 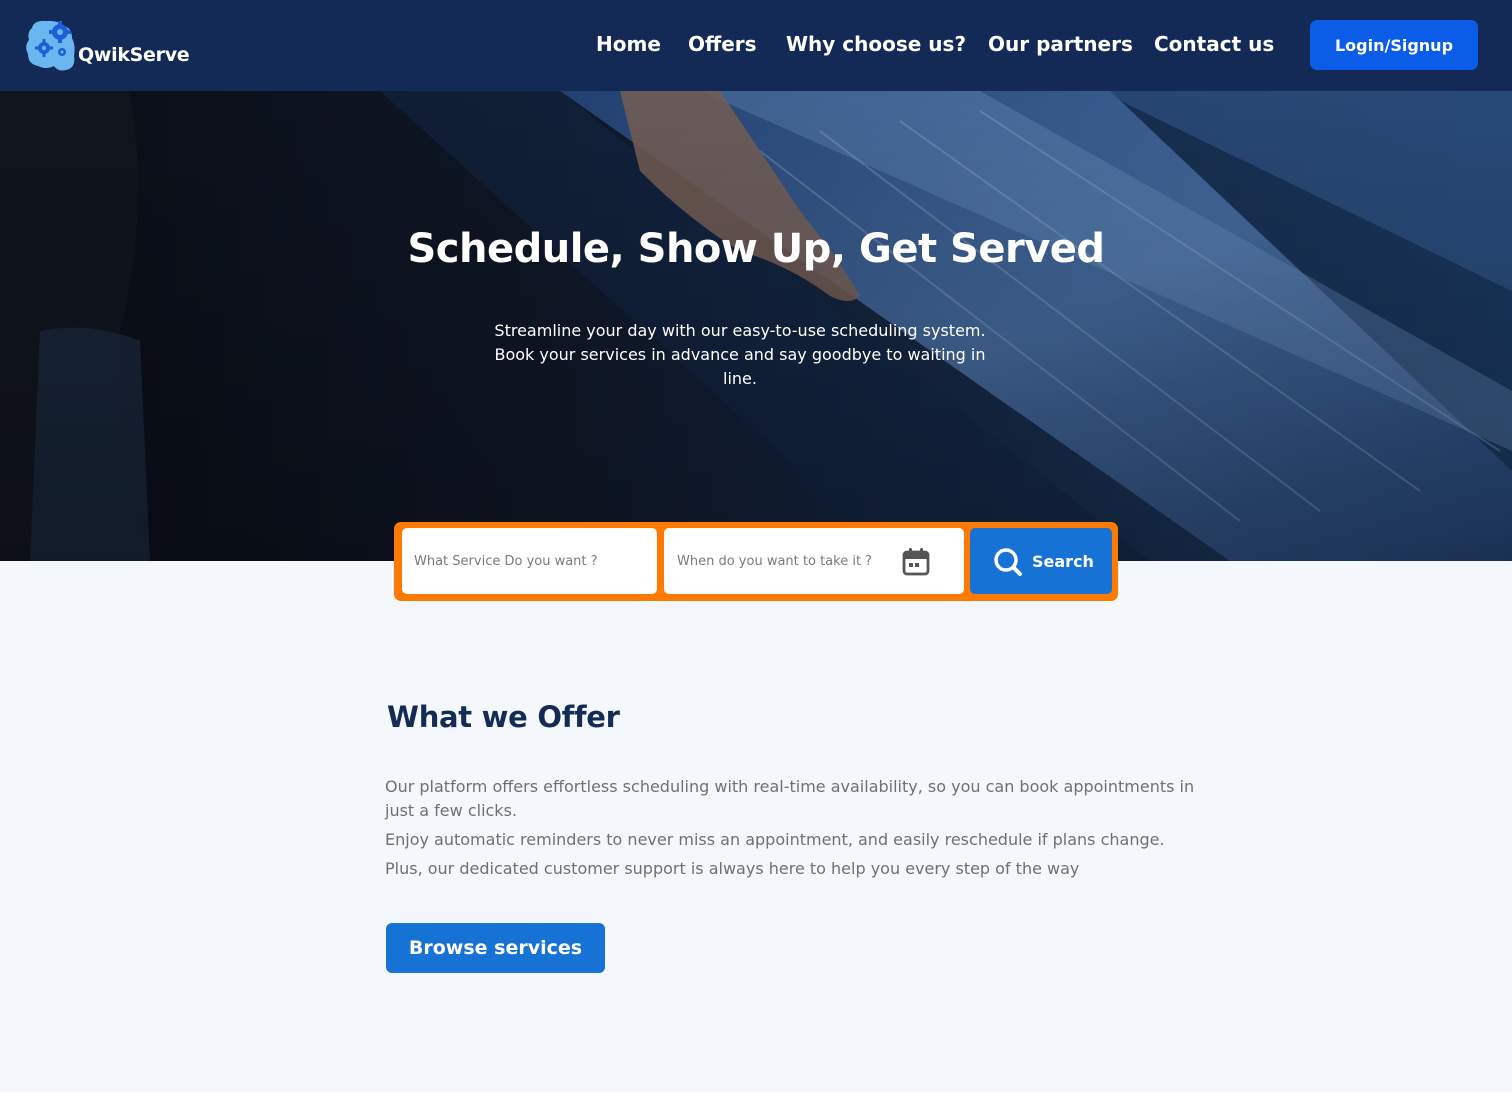 I want to click on nav-home: Home, so click(x=628, y=44).